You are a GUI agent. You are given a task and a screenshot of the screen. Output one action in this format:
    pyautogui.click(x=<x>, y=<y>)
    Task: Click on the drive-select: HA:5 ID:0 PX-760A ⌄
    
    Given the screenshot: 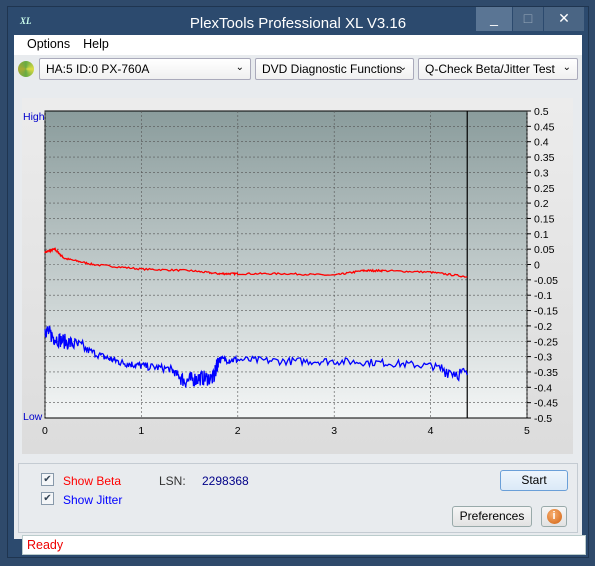 What is the action you would take?
    pyautogui.click(x=145, y=69)
    